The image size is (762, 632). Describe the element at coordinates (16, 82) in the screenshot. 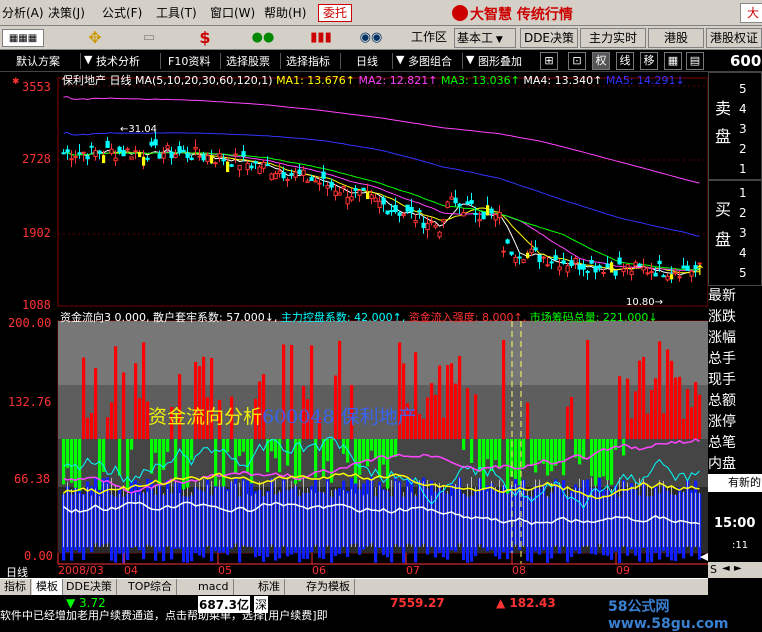

I see `settings-icon: ✱` at that location.